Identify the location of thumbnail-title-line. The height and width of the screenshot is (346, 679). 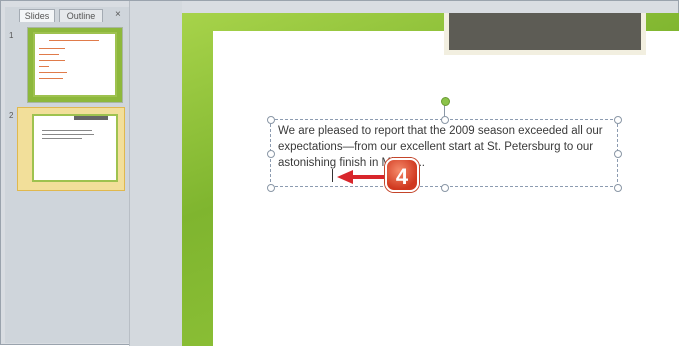
(74, 40).